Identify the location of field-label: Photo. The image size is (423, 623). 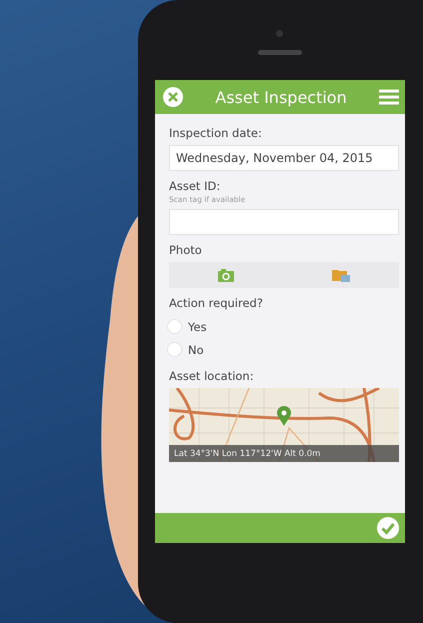
(186, 250).